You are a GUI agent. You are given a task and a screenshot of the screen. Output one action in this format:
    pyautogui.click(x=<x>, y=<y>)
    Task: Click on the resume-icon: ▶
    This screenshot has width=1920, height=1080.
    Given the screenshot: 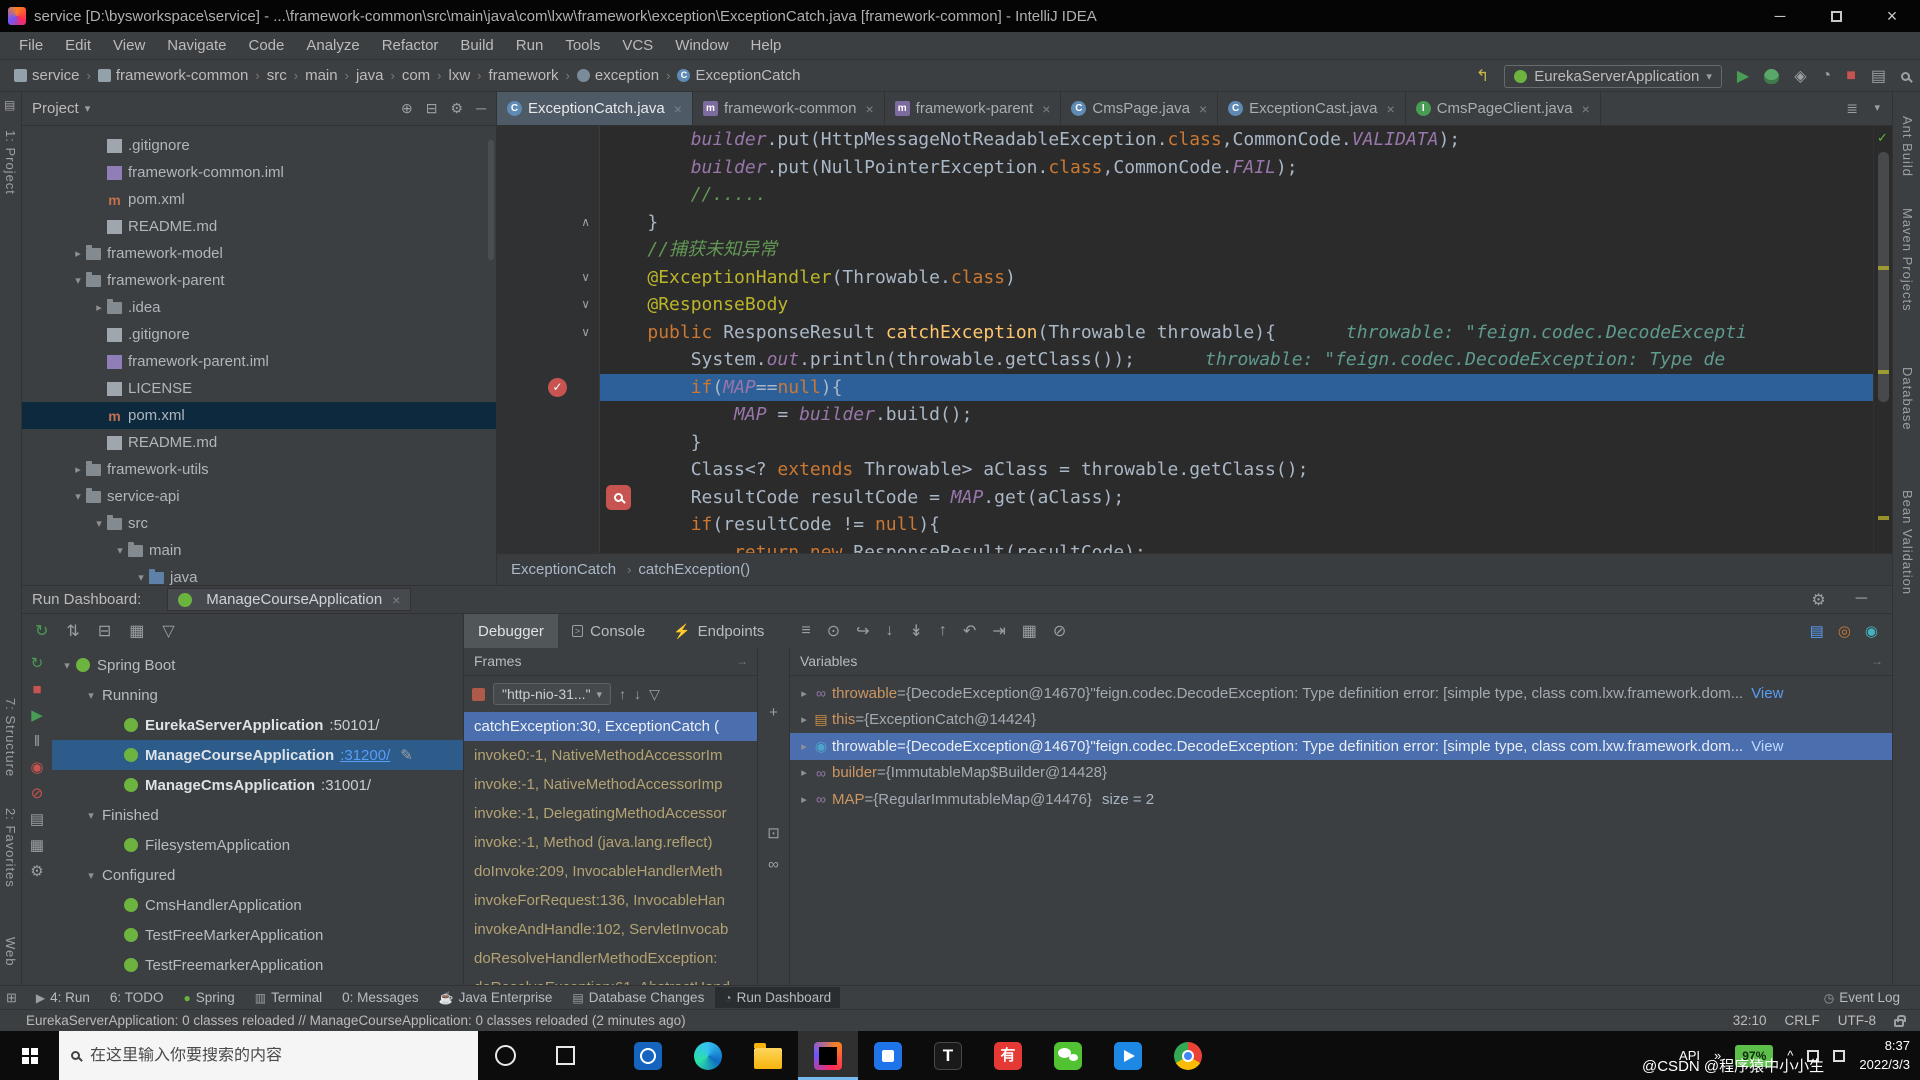 What is the action you would take?
    pyautogui.click(x=37, y=715)
    